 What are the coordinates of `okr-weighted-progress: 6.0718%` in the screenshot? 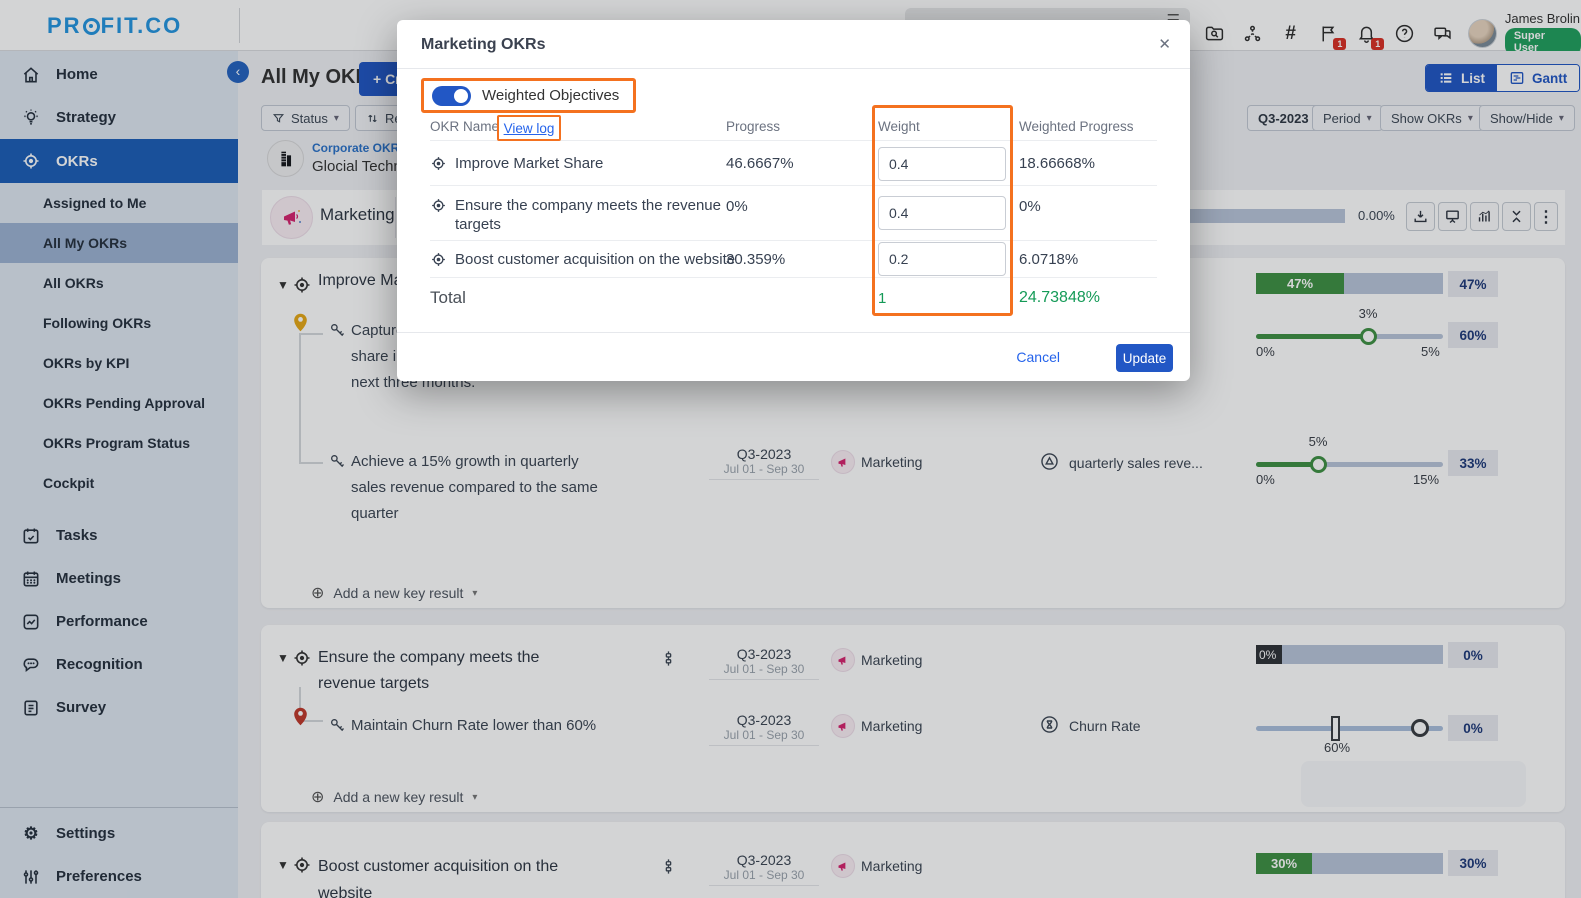 It's located at (1049, 259).